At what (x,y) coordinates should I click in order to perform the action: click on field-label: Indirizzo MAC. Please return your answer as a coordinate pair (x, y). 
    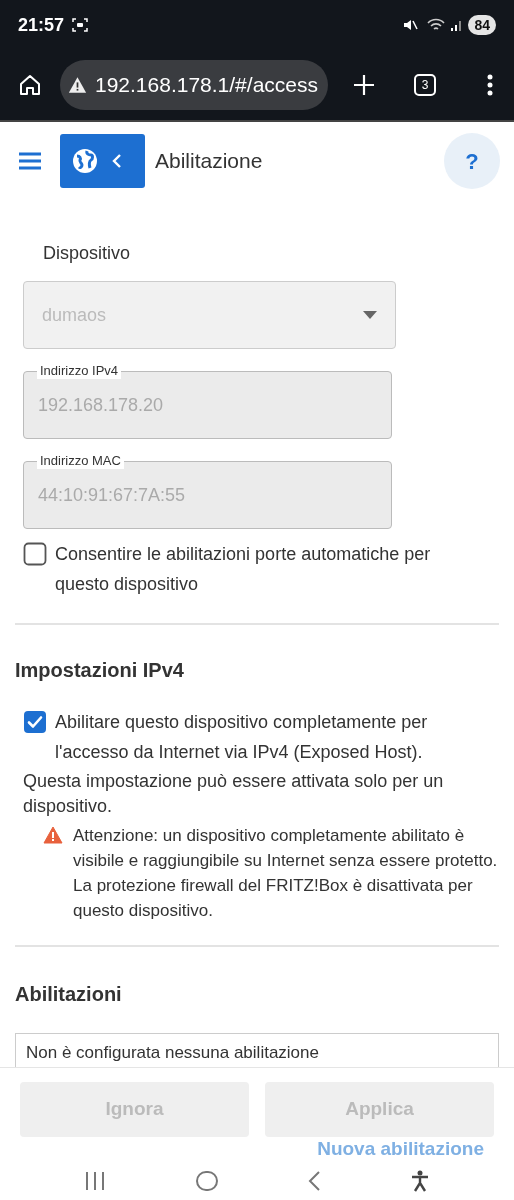
    Looking at the image, I should click on (80, 461).